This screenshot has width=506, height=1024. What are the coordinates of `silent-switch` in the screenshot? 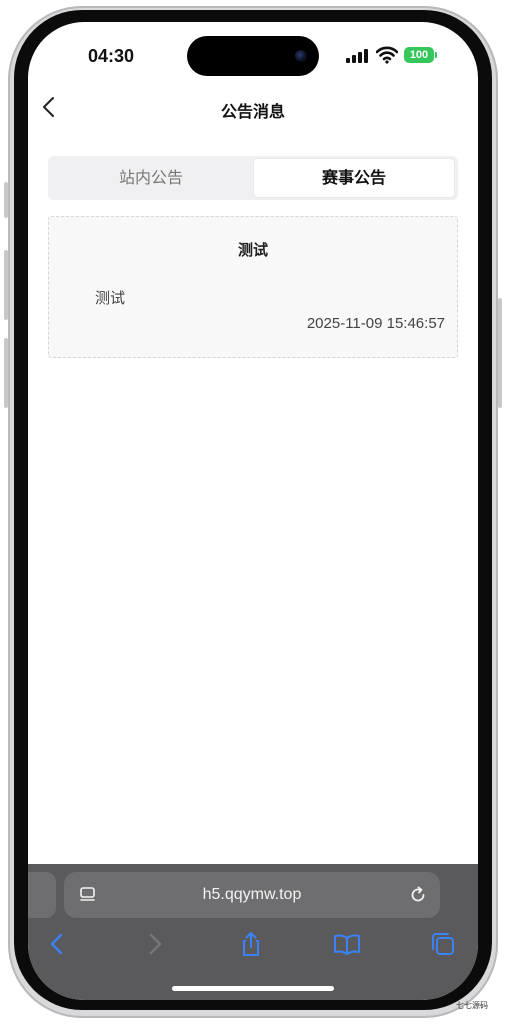 It's located at (6, 200).